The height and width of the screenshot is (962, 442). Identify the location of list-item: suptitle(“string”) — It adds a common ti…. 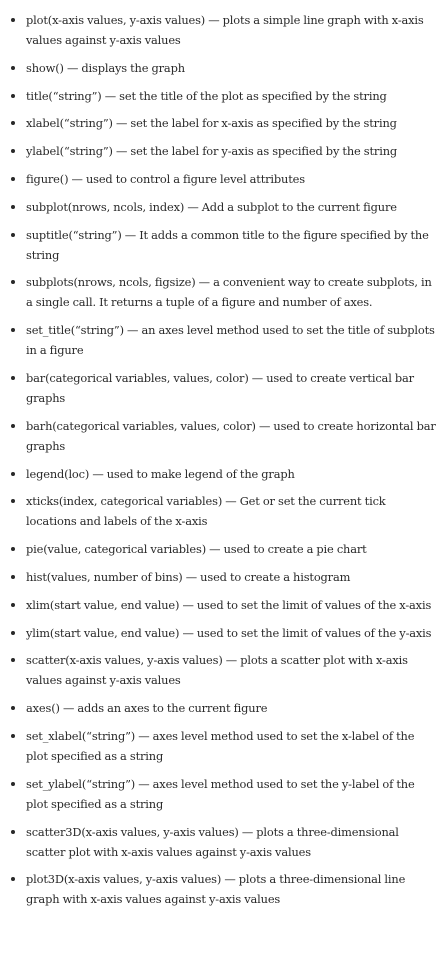
(221, 245).